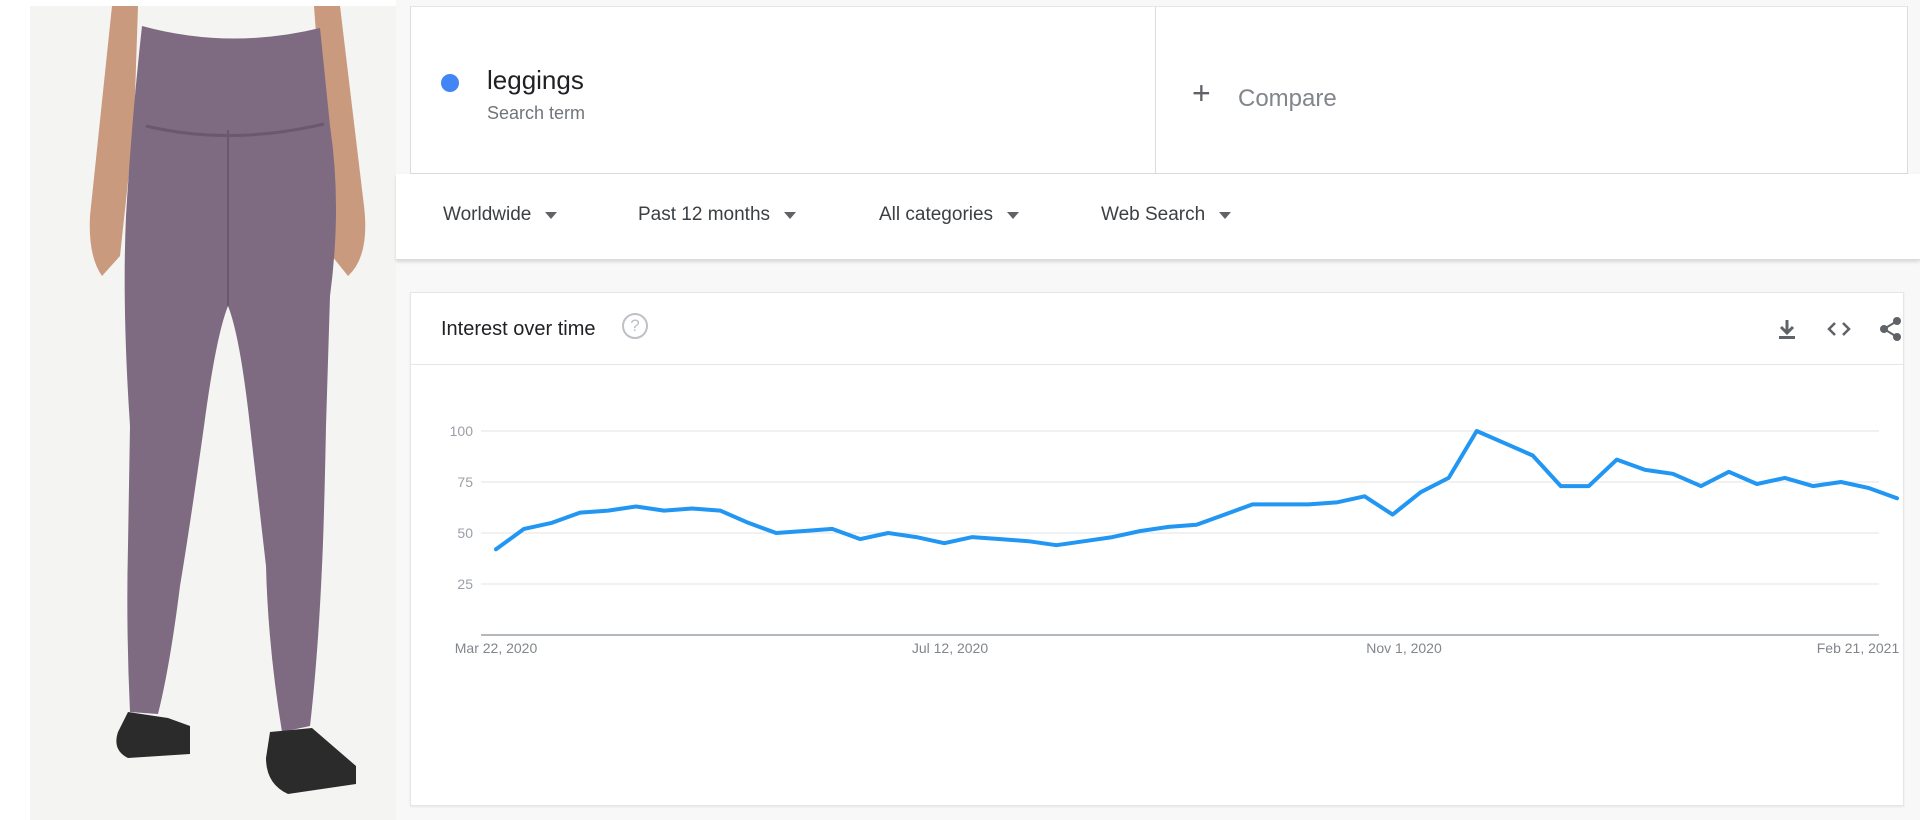 The image size is (1920, 820). What do you see at coordinates (1858, 648) in the screenshot?
I see `x-tick-label: Feb 21, 2021` at bounding box center [1858, 648].